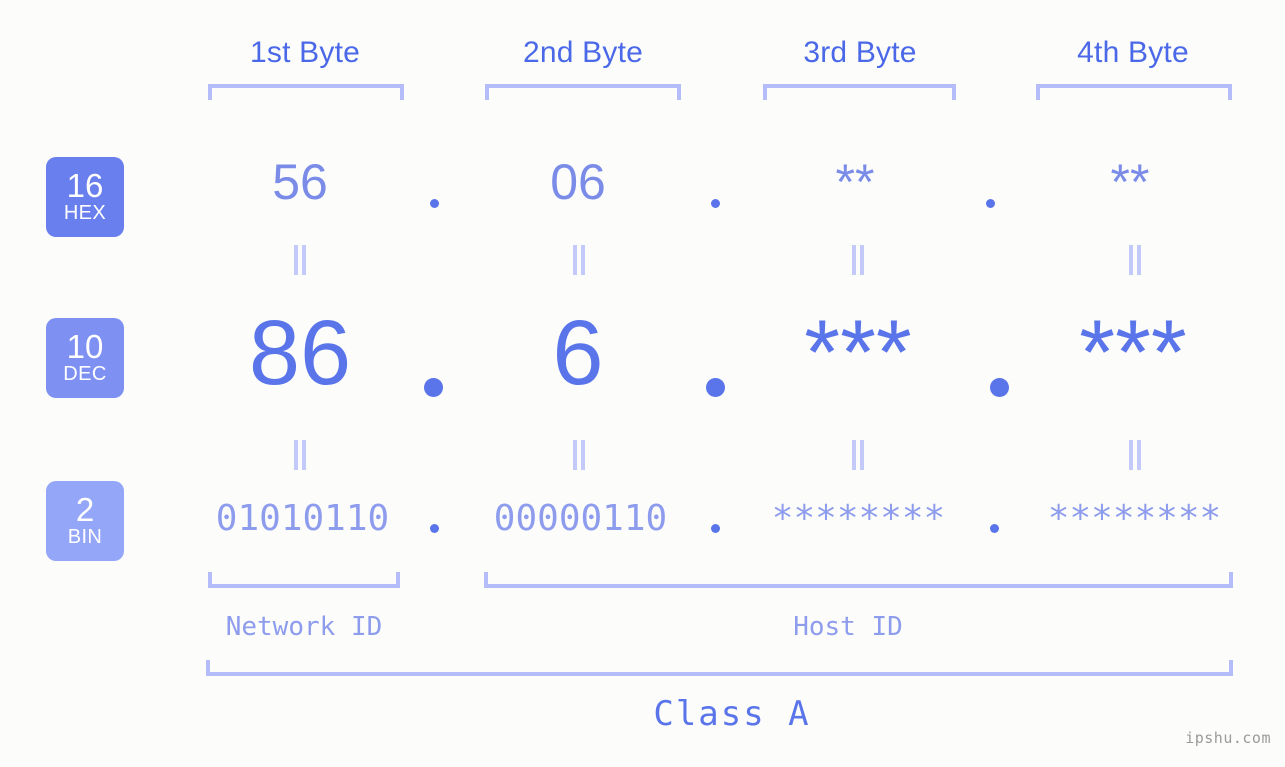  I want to click on network-id-label: Network ID, so click(304, 627).